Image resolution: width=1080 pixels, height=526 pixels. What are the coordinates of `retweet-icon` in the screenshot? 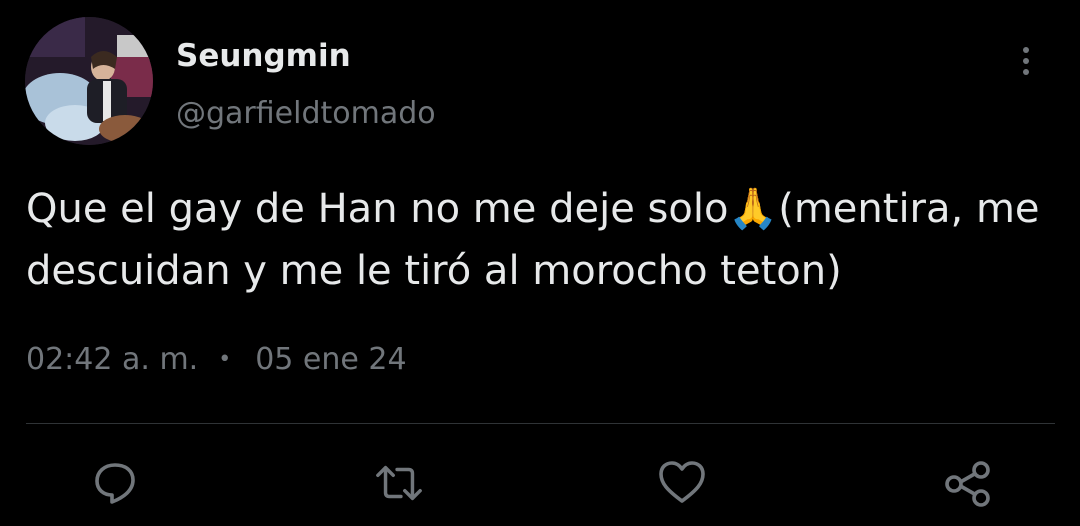 It's located at (399, 483).